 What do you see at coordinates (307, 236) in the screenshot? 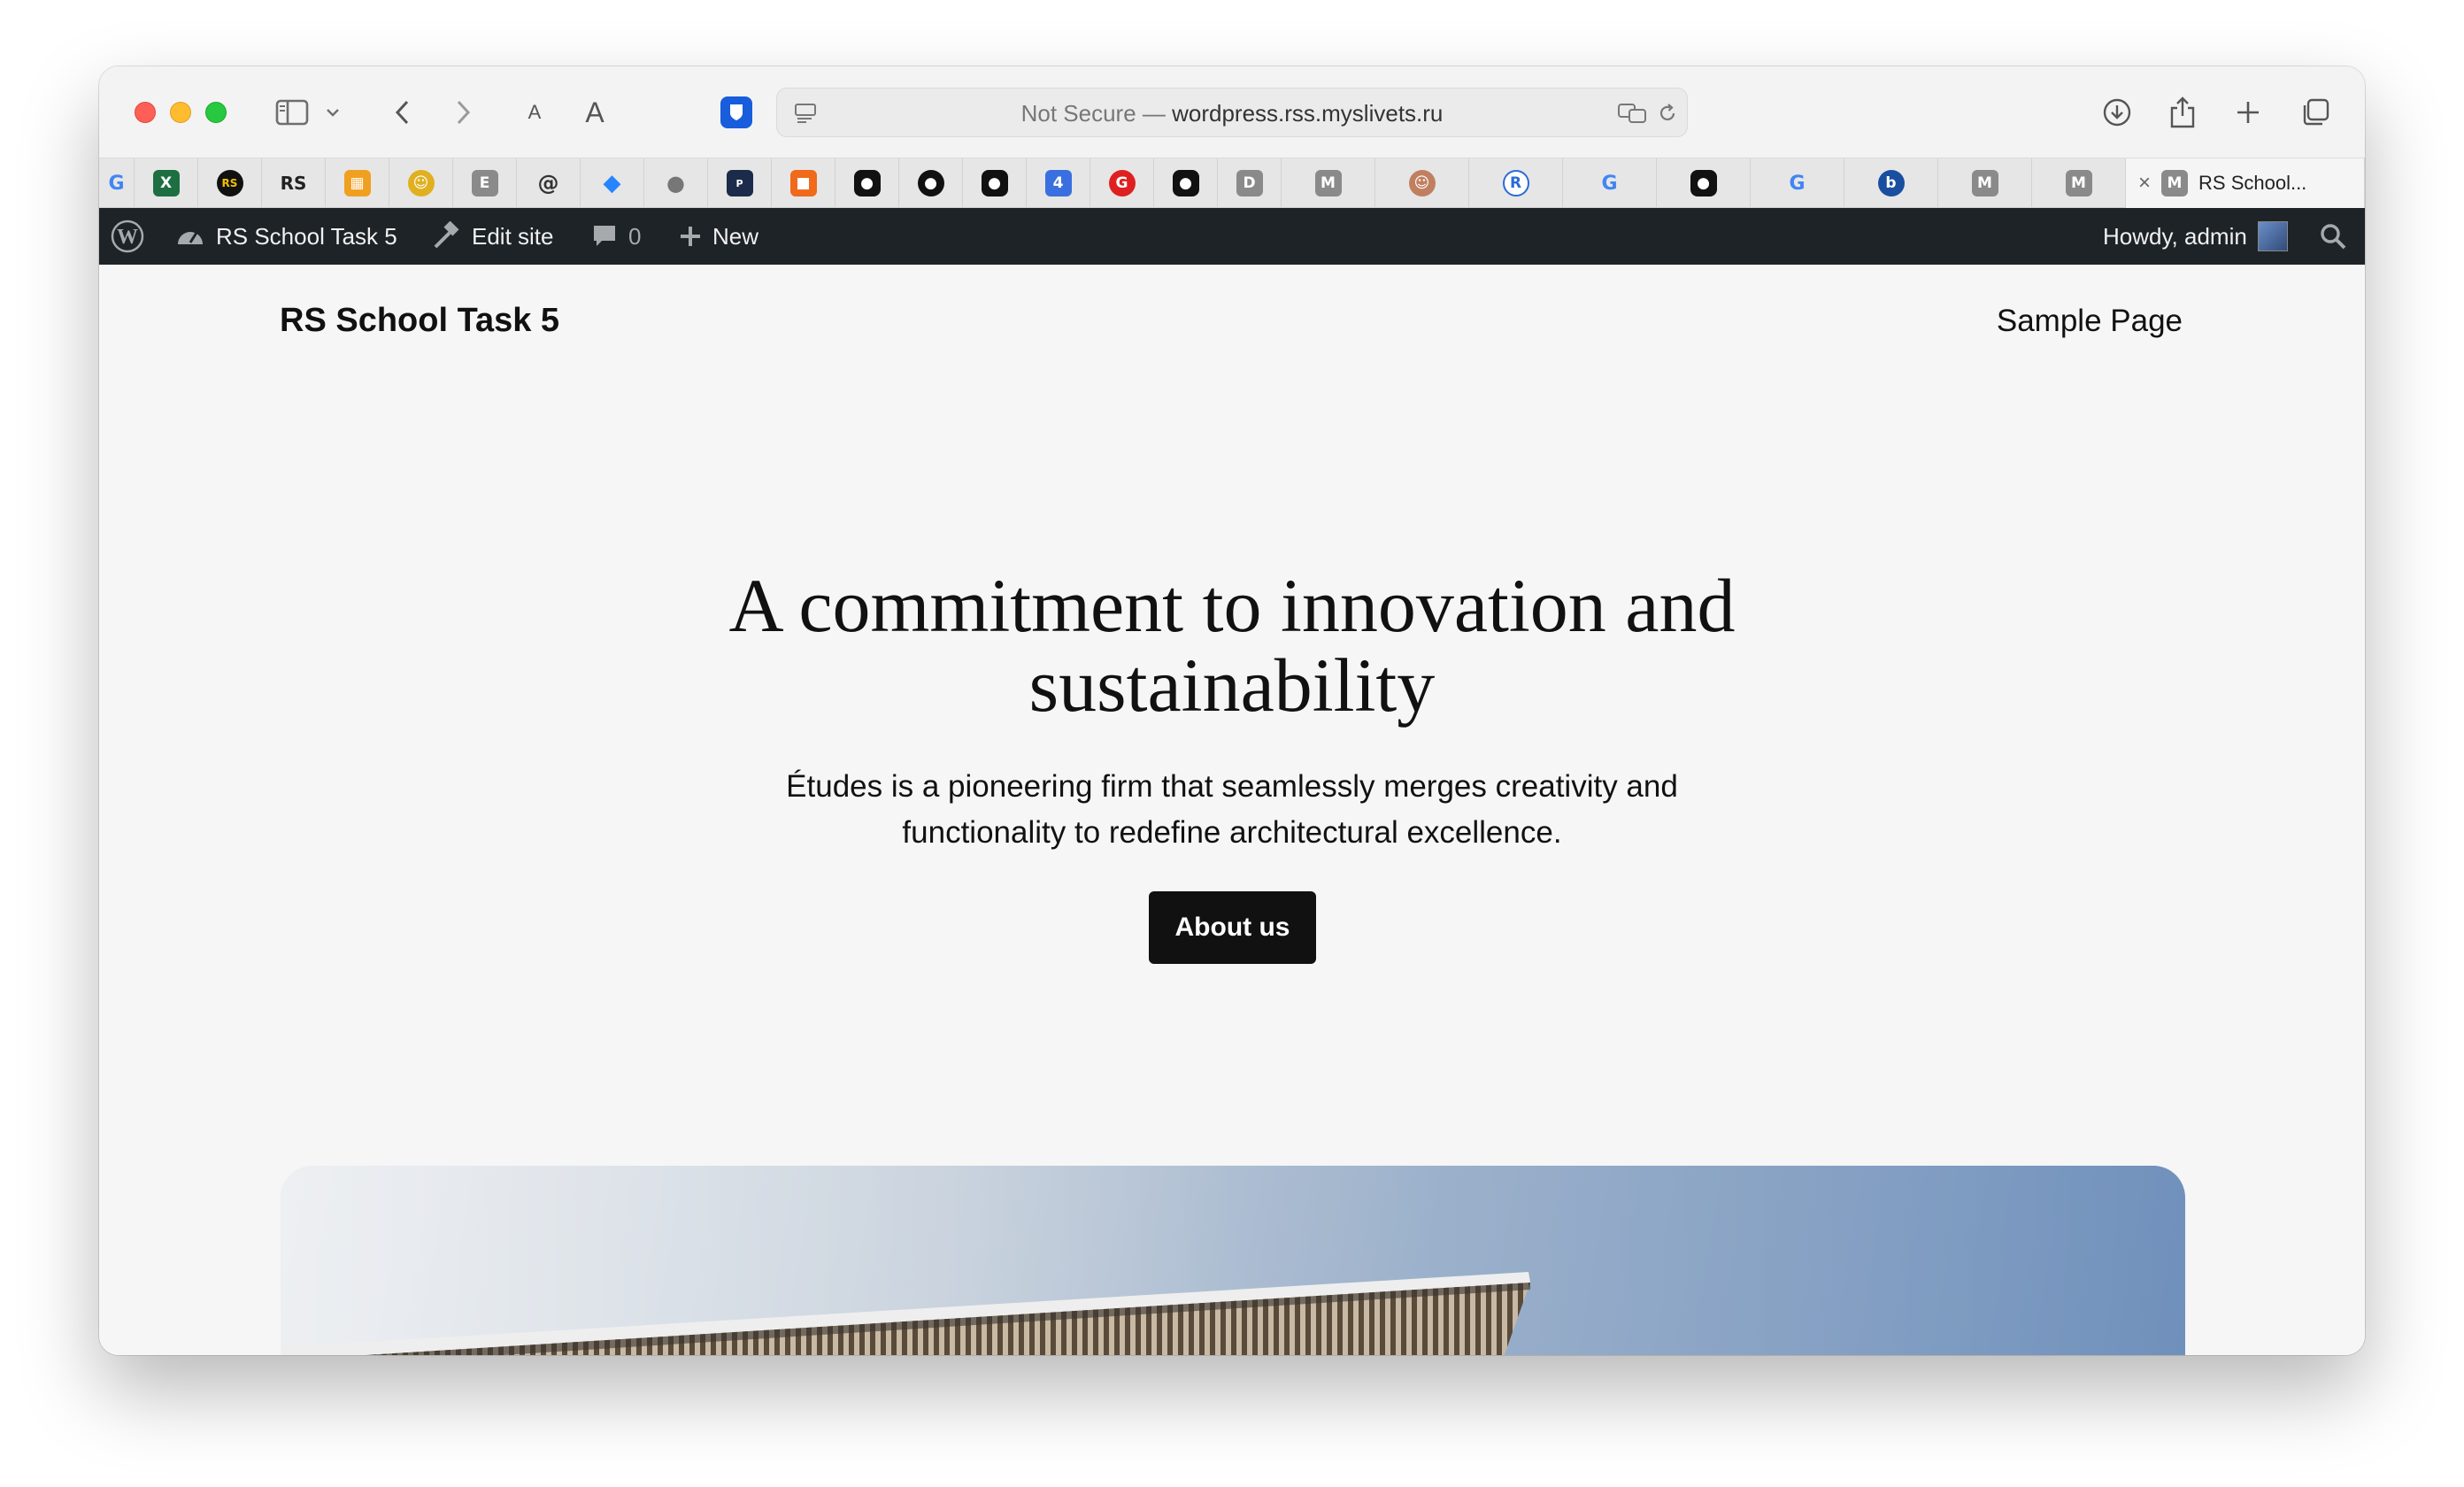
I see `site-name-label: RS School Task 5` at bounding box center [307, 236].